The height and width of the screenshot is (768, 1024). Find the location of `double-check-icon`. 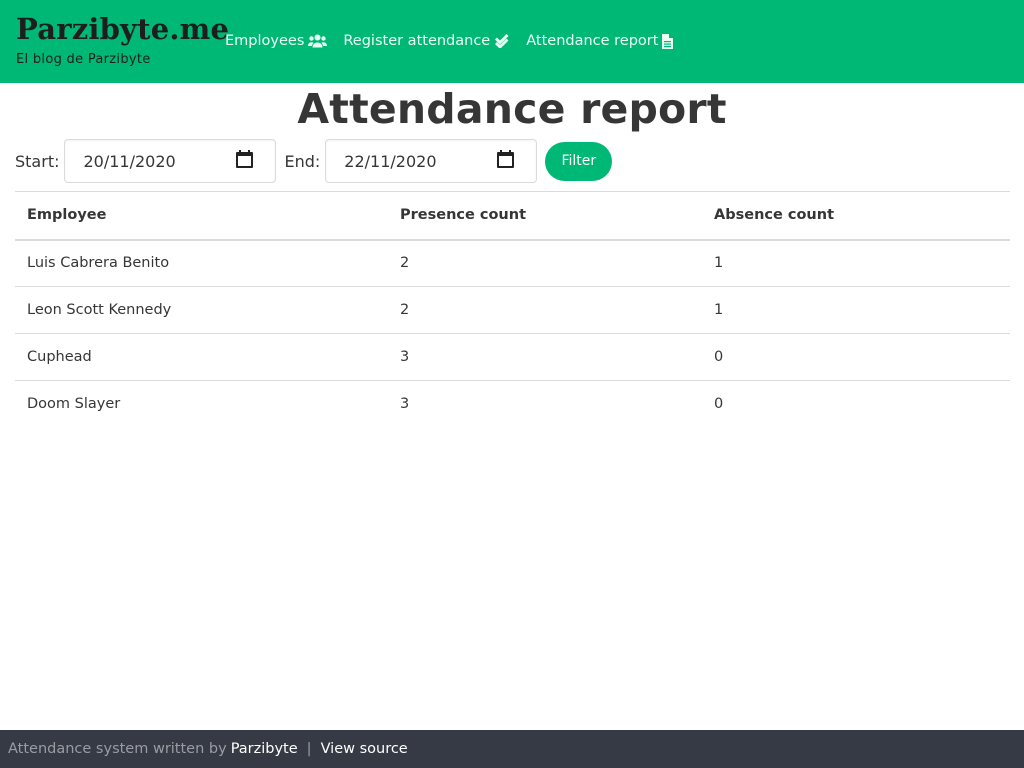

double-check-icon is located at coordinates (502, 41).